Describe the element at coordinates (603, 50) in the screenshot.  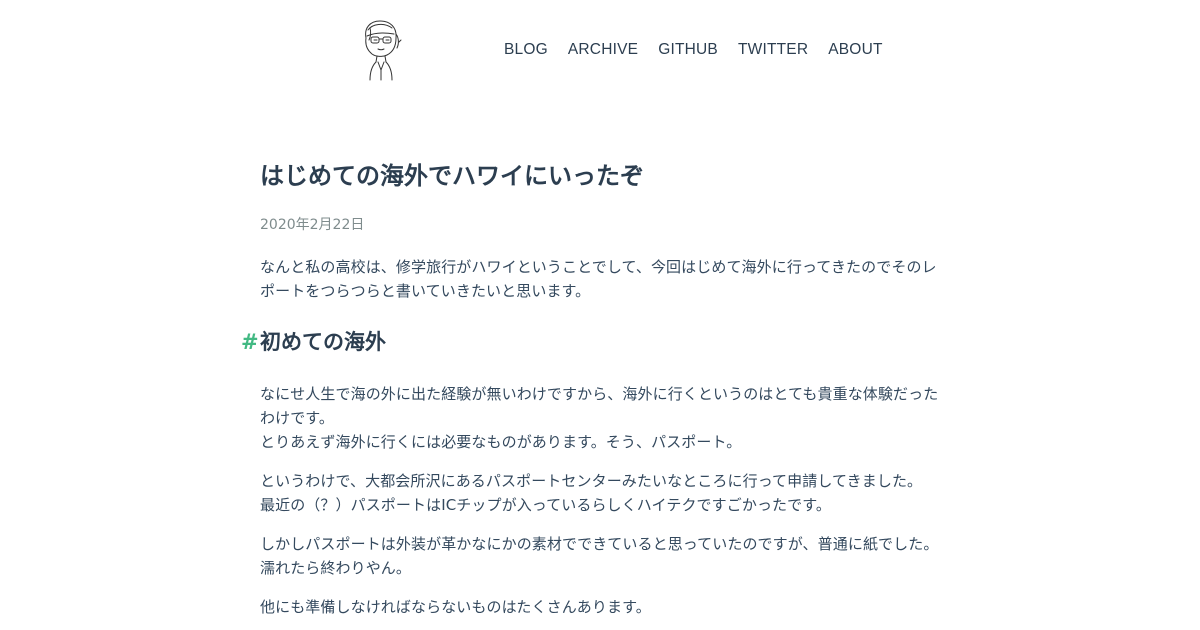
I see `nav-archive-link: ARCHIVE` at that location.